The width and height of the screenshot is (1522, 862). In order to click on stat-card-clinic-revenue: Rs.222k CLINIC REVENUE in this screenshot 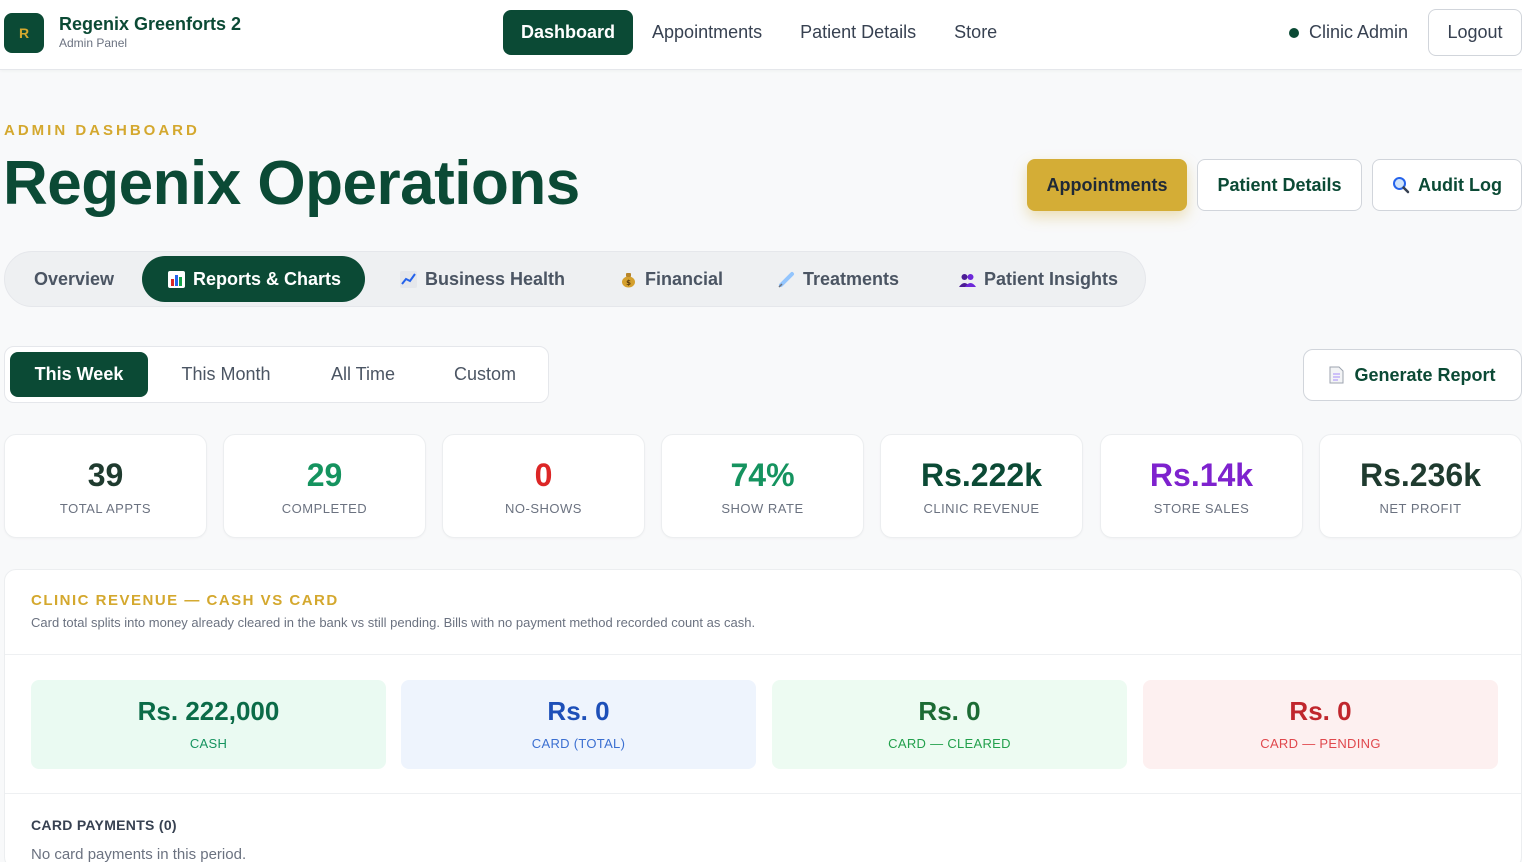, I will do `click(981, 486)`.